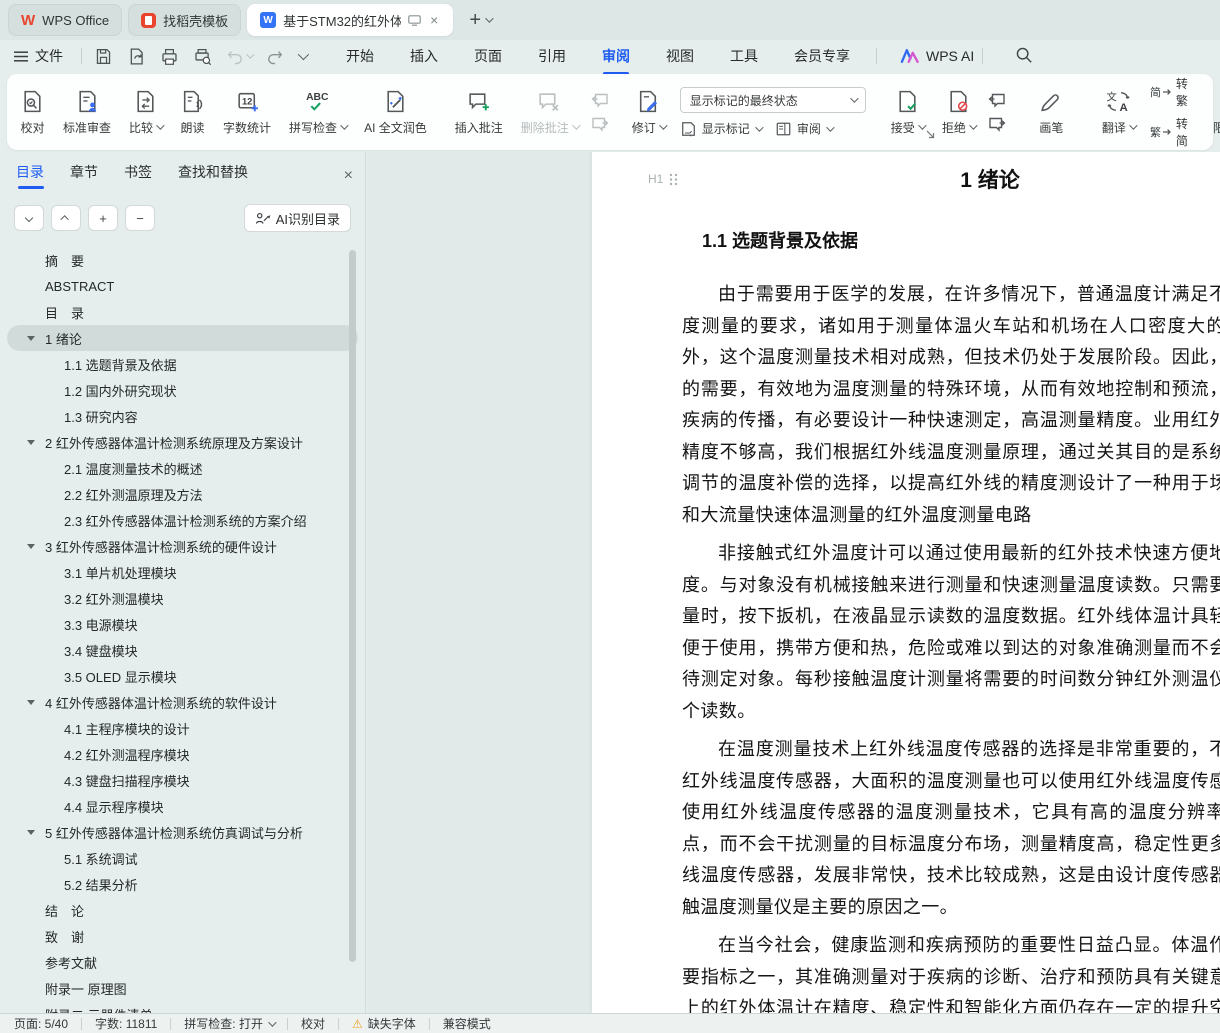 The image size is (1220, 1033). What do you see at coordinates (552, 56) in the screenshot?
I see `menu-tab-reference: 引用` at bounding box center [552, 56].